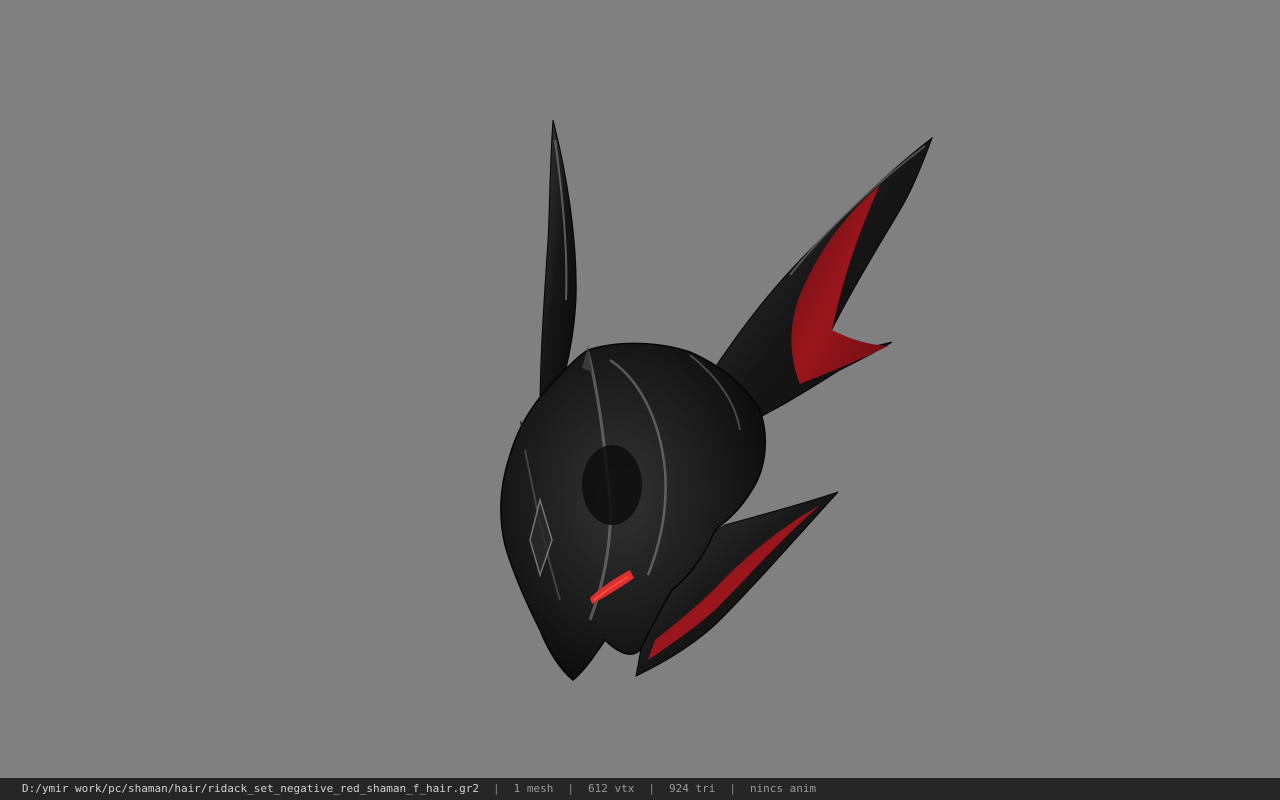 The image size is (1280, 800). I want to click on triangle-count: 924 tri, so click(692, 788).